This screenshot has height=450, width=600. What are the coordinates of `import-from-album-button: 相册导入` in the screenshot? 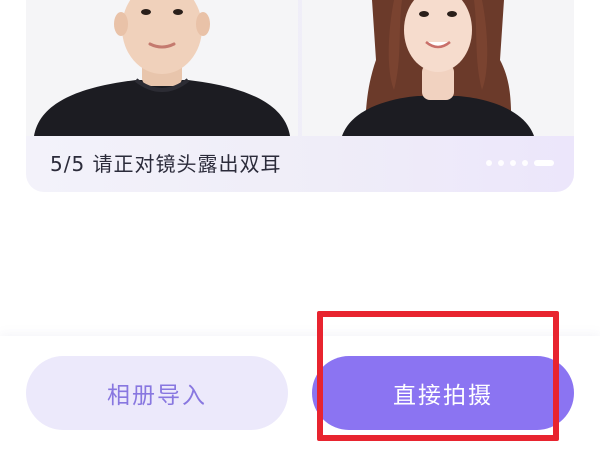 It's located at (157, 393).